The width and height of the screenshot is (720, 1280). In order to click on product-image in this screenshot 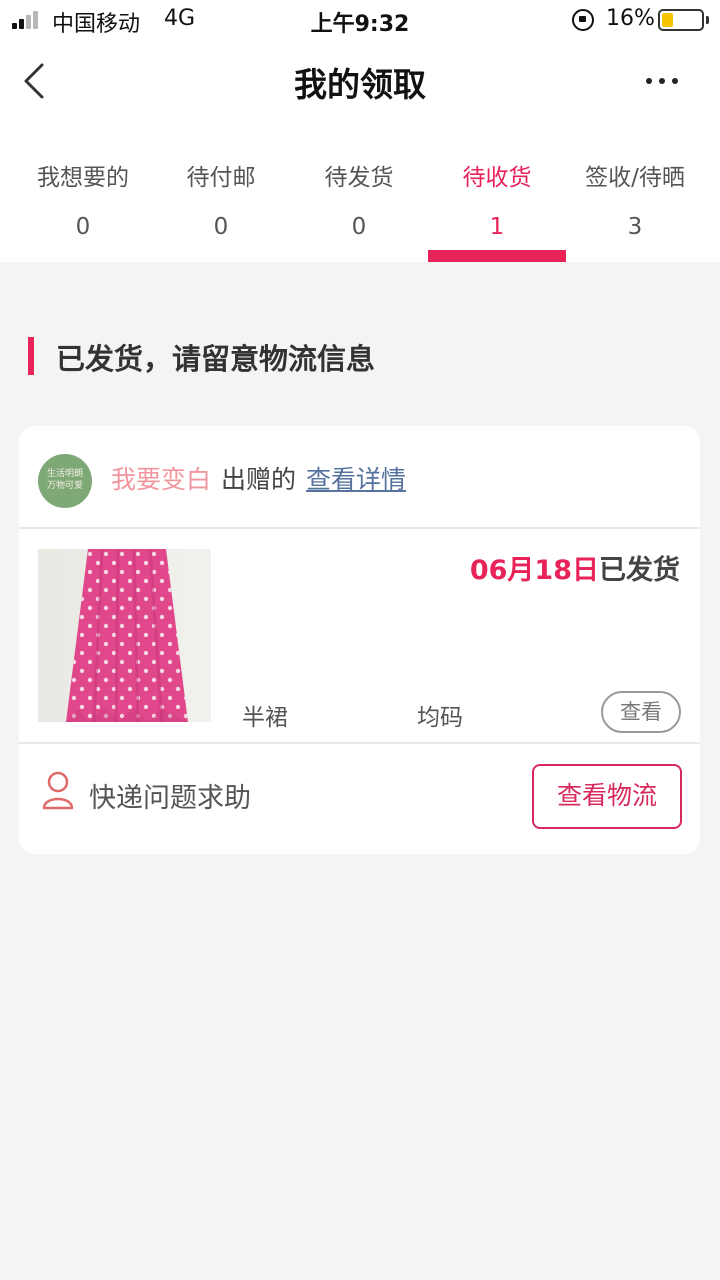, I will do `click(124, 635)`.